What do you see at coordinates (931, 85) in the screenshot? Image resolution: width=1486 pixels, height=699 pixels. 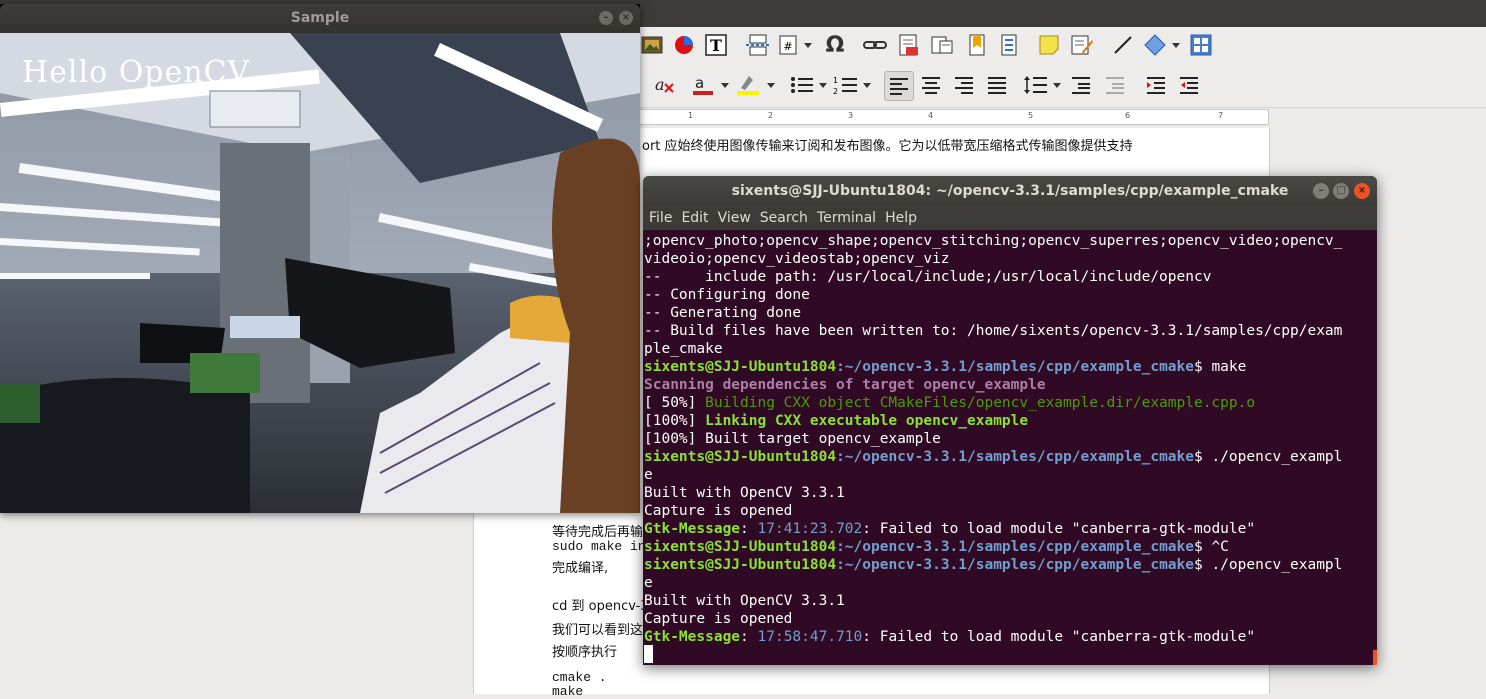 I see `align-center-icon` at bounding box center [931, 85].